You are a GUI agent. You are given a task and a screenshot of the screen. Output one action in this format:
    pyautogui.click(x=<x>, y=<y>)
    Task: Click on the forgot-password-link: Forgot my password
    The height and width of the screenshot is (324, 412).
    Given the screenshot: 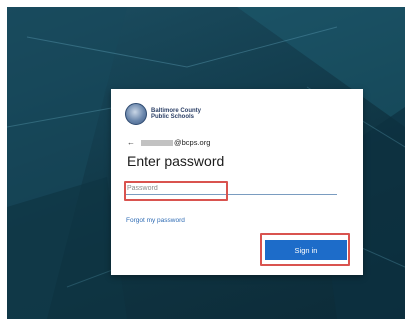 What is the action you would take?
    pyautogui.click(x=155, y=220)
    